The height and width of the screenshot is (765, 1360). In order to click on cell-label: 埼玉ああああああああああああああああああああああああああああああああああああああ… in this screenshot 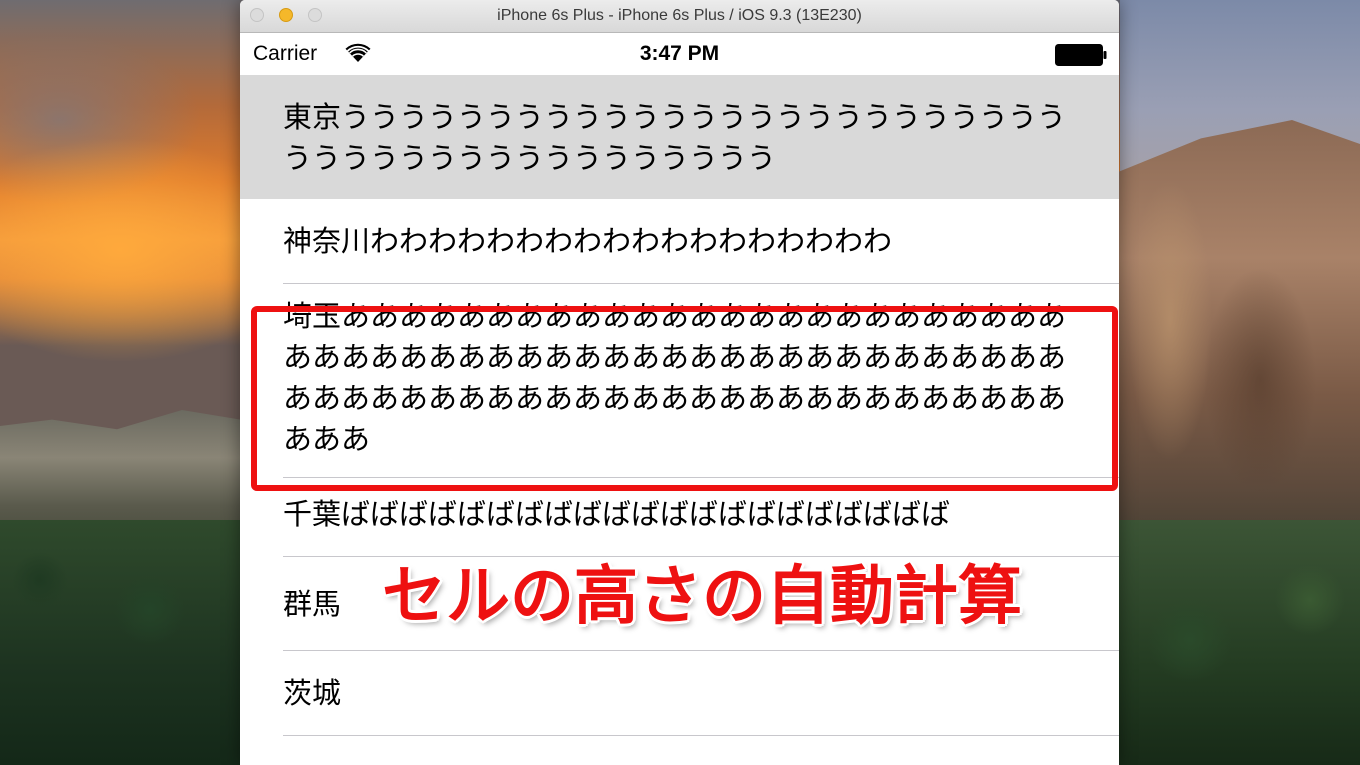, I will do `click(675, 377)`.